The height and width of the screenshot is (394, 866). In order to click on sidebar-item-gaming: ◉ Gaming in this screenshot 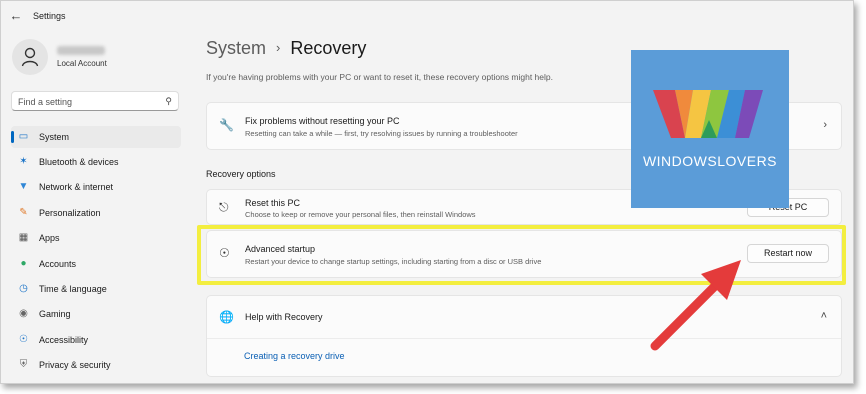, I will do `click(96, 314)`.